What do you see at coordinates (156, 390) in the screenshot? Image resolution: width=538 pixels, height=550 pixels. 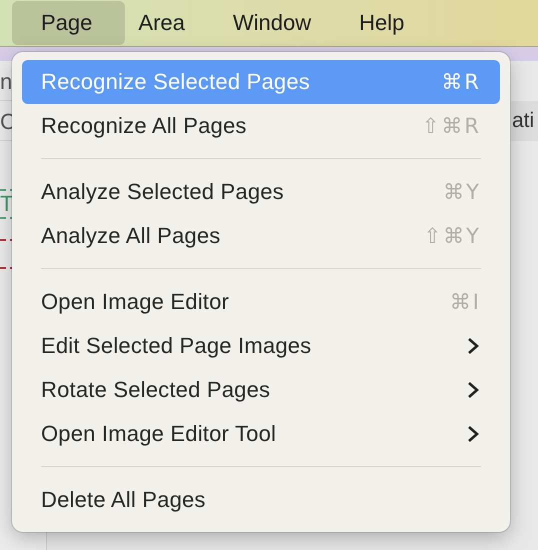 I see `menu-item-label: Rotate Selected Pages` at bounding box center [156, 390].